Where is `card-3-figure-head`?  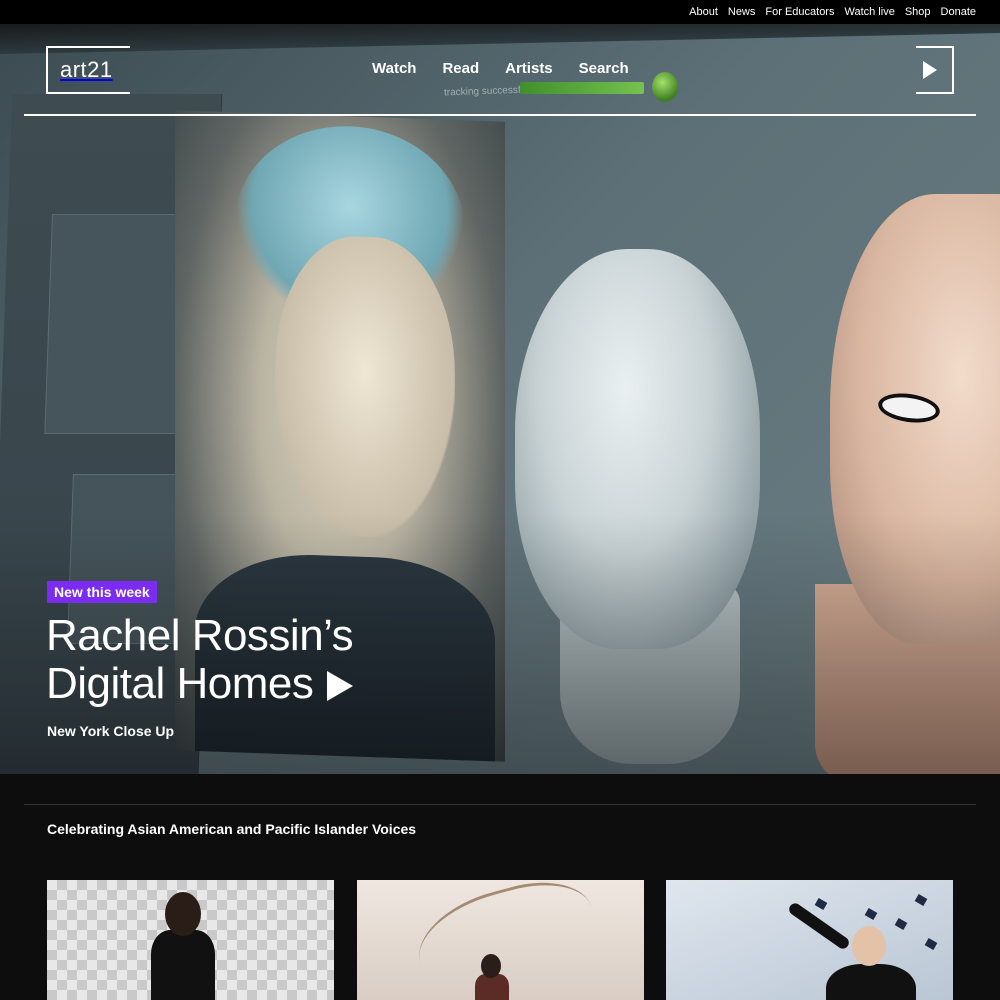 card-3-figure-head is located at coordinates (869, 946).